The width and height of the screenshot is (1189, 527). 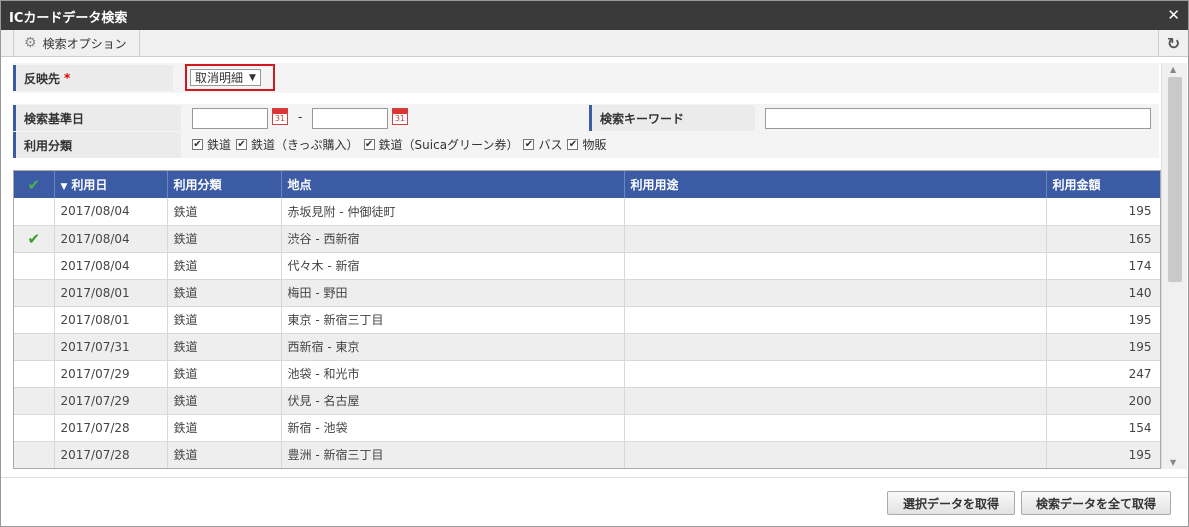 What do you see at coordinates (97, 118) in the screenshot?
I see `date-label: 検索基準日` at bounding box center [97, 118].